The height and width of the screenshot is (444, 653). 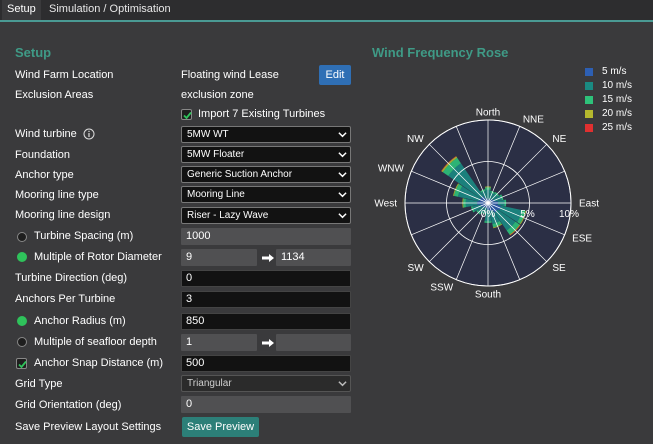 I want to click on rose-direction-label: SSW, so click(x=441, y=288).